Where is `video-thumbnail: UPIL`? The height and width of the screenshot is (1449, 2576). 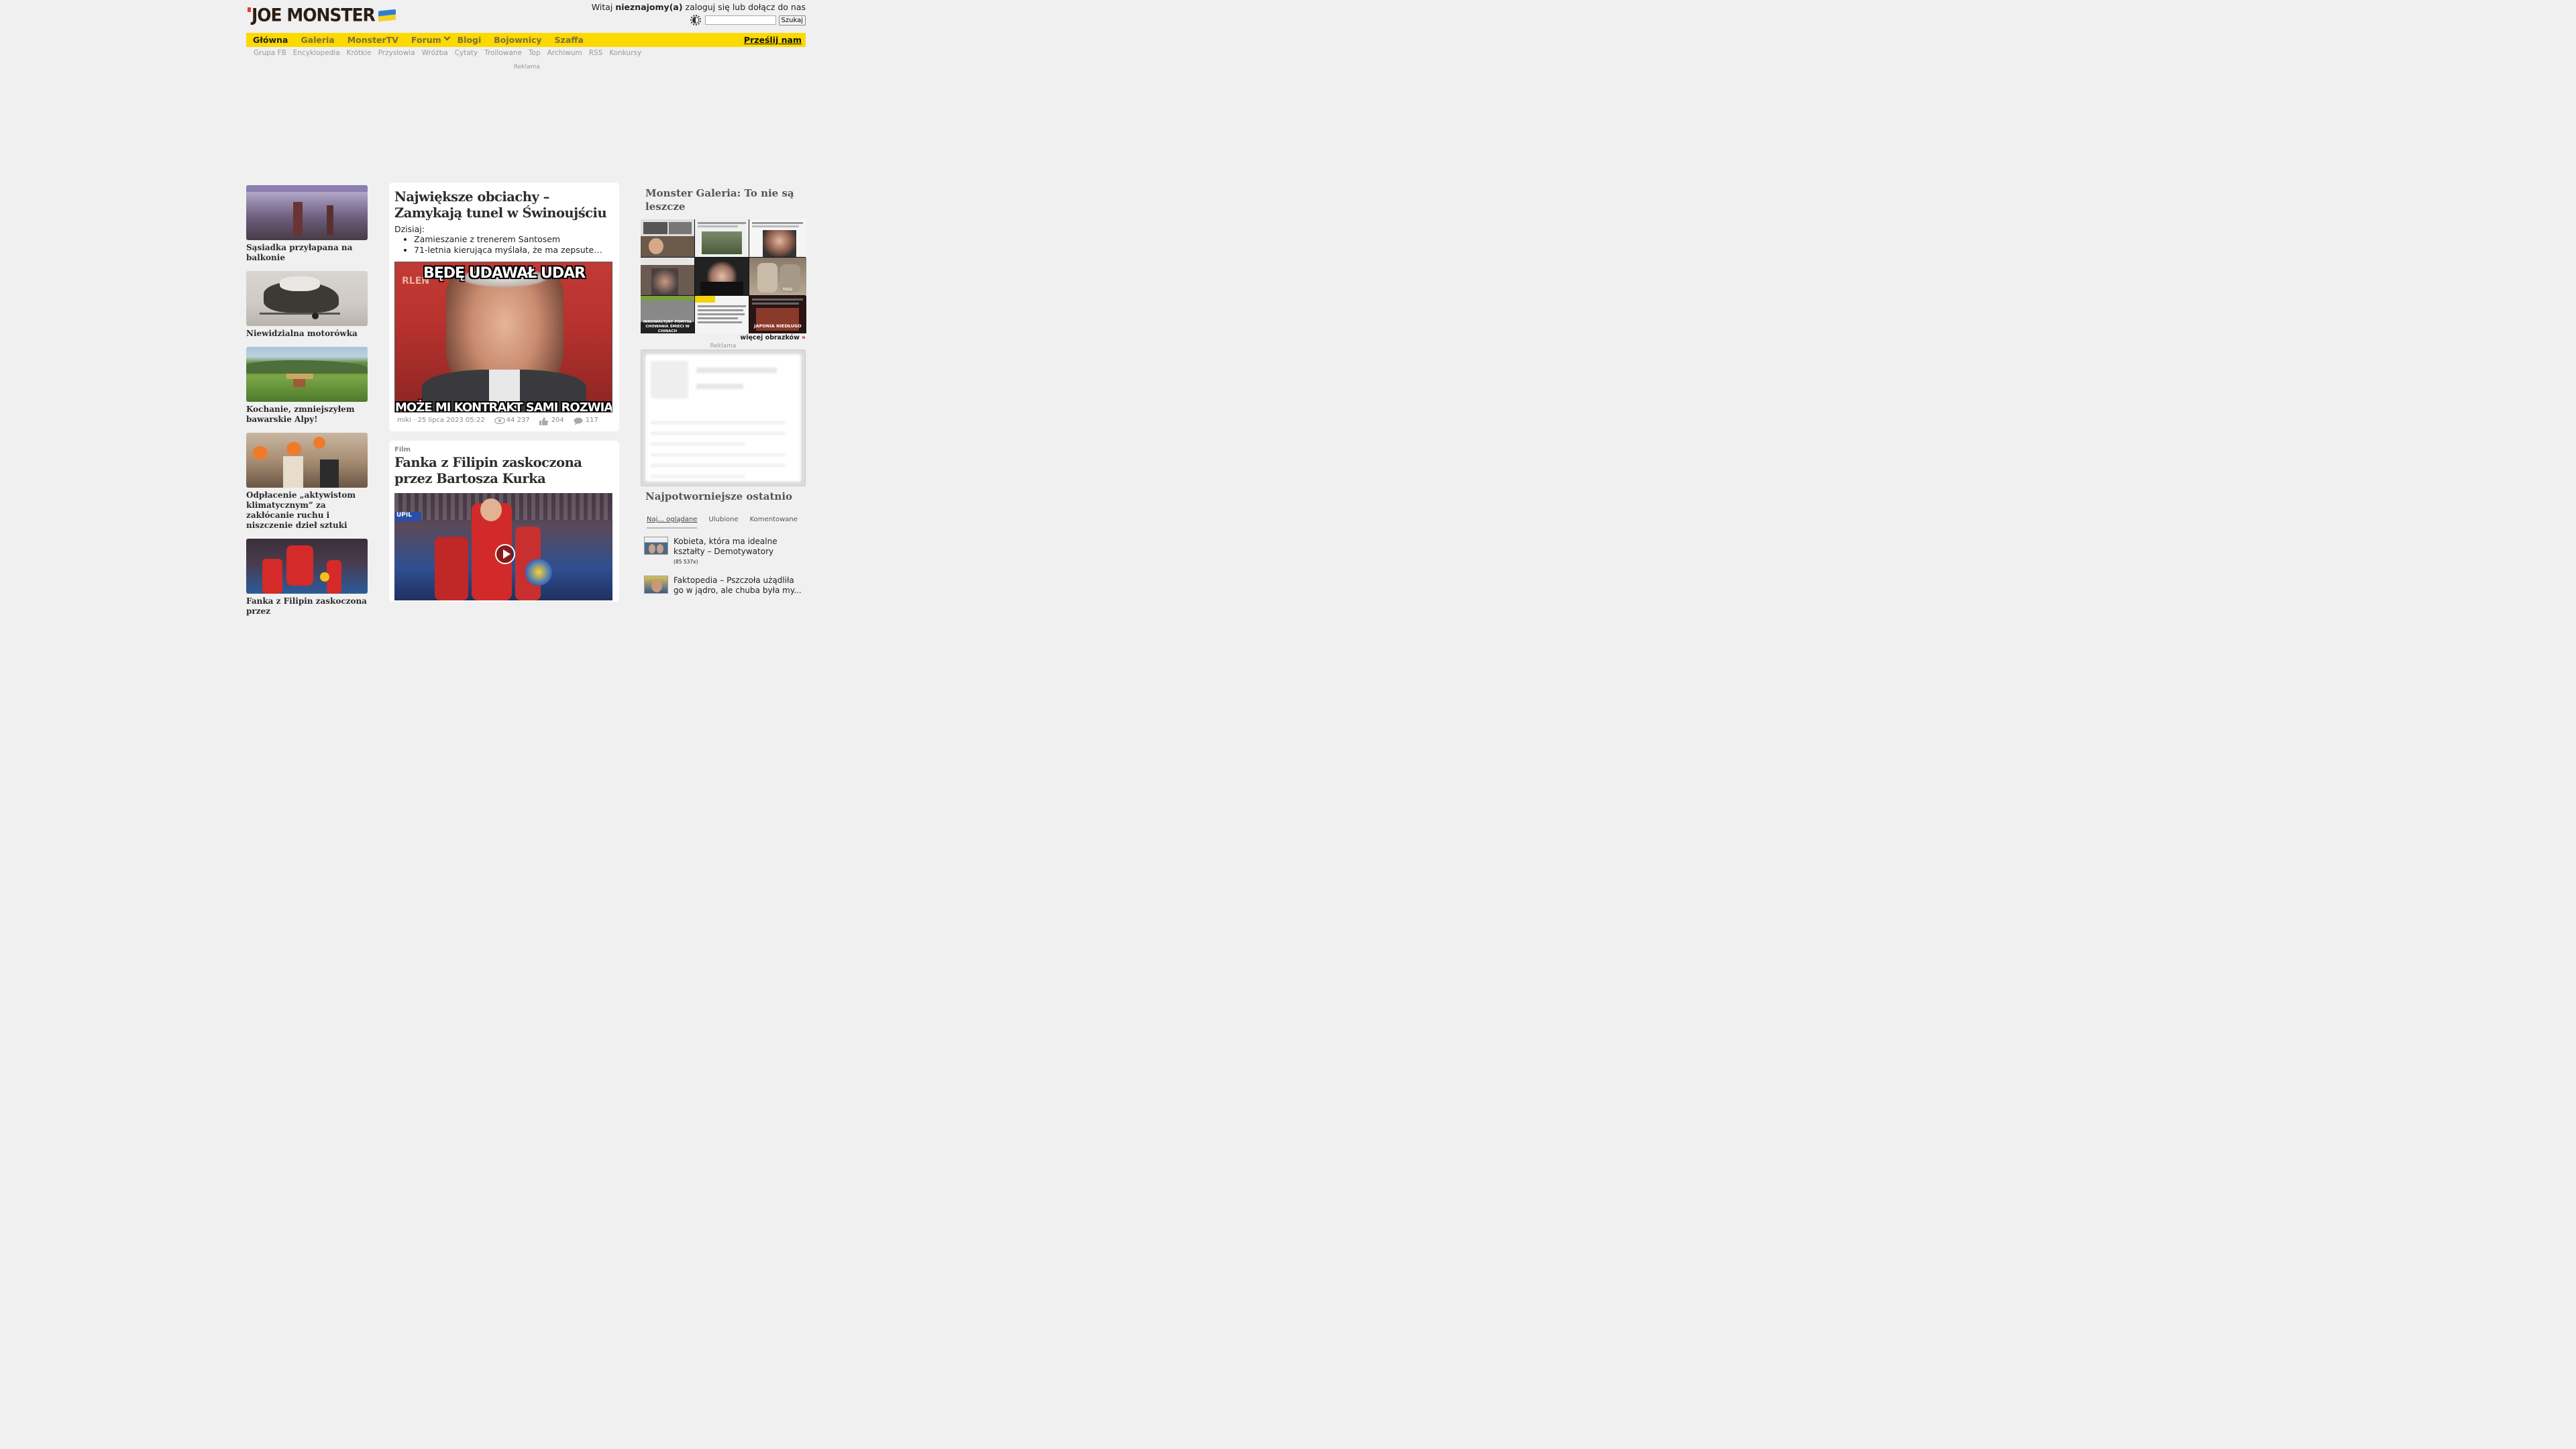
video-thumbnail: UPIL is located at coordinates (503, 546).